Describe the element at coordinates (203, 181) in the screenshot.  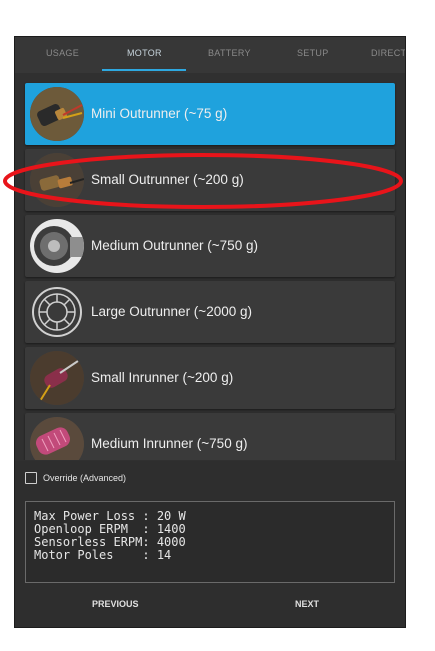
I see `highlight-ellipse-annotation` at that location.